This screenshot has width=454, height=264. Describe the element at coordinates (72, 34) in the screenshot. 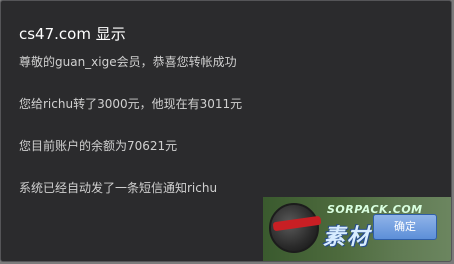

I see `dialog-title: cs47.com 显示` at that location.